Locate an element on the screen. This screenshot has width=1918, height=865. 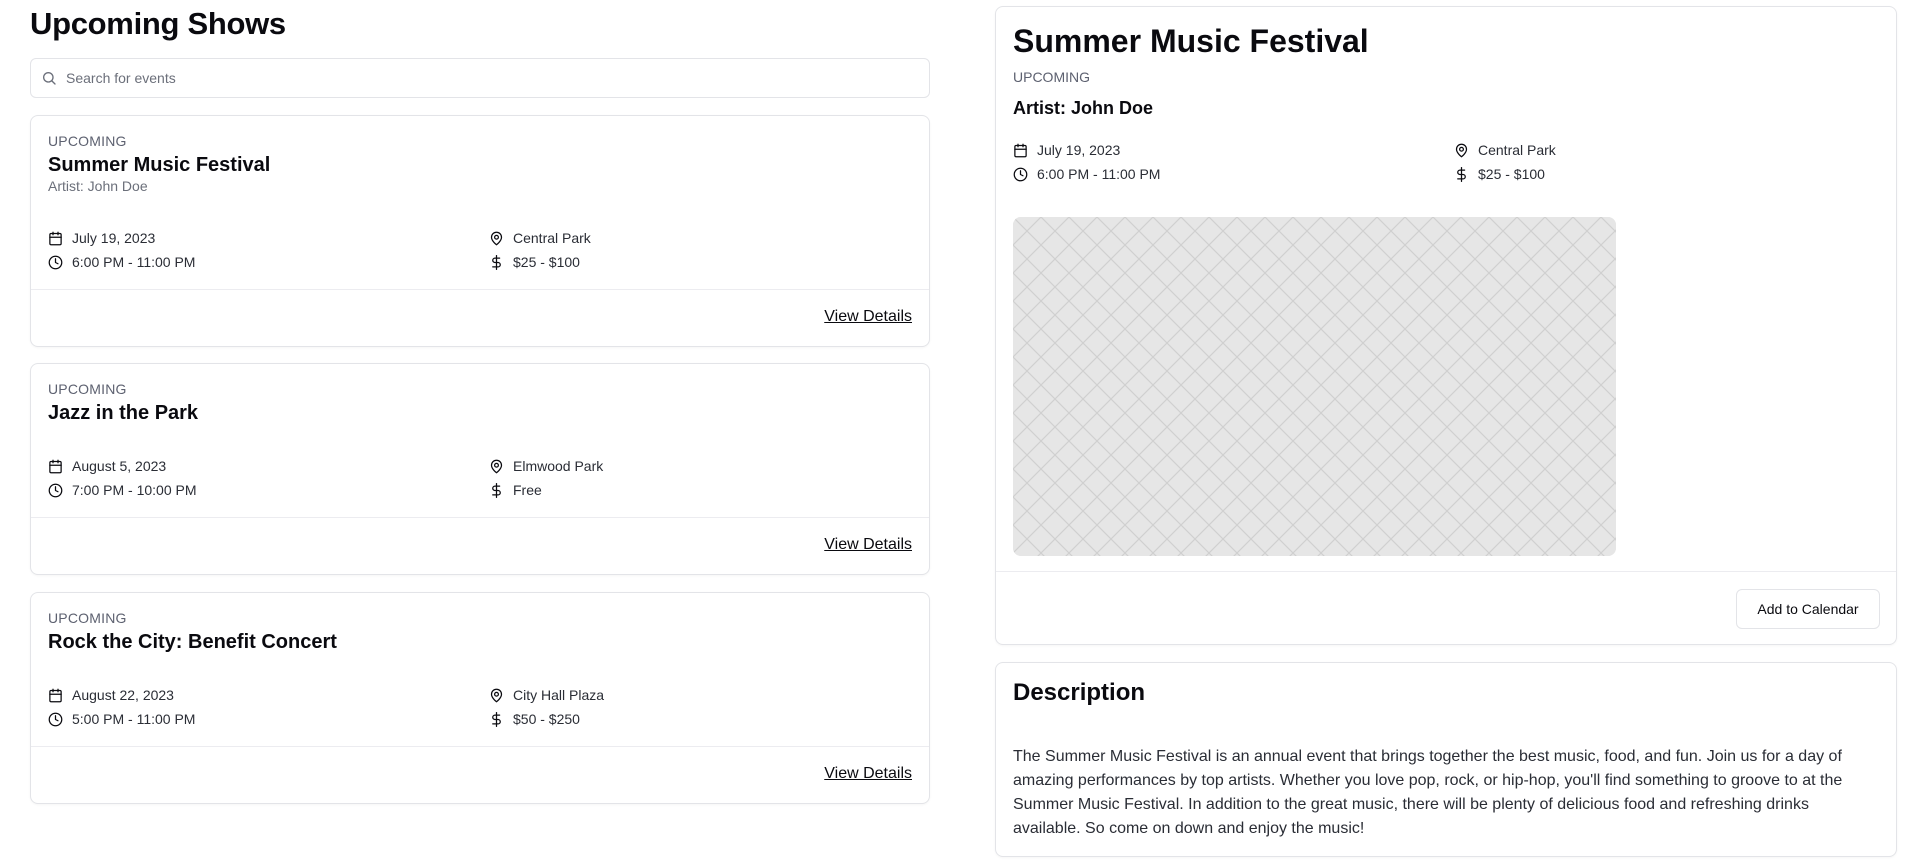
event-date-text: July 19, 2023 is located at coordinates (114, 238).